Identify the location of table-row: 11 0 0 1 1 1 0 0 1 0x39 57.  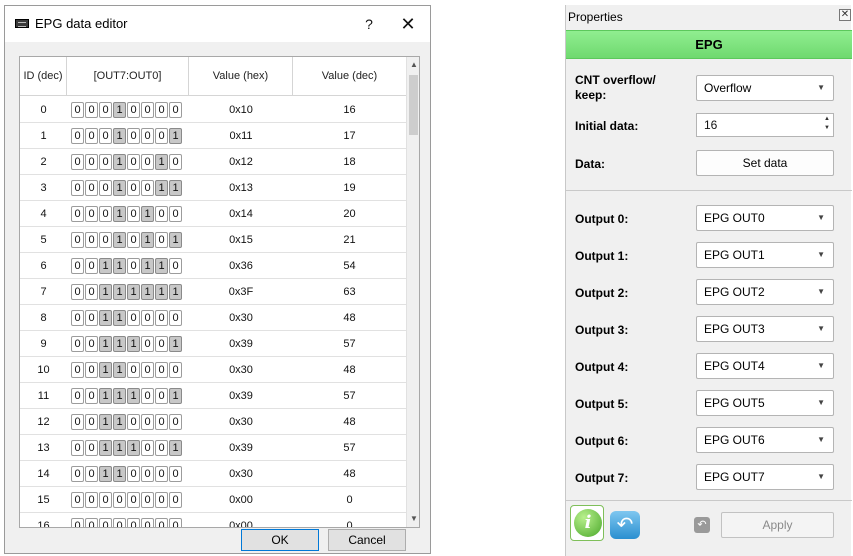
(213, 396).